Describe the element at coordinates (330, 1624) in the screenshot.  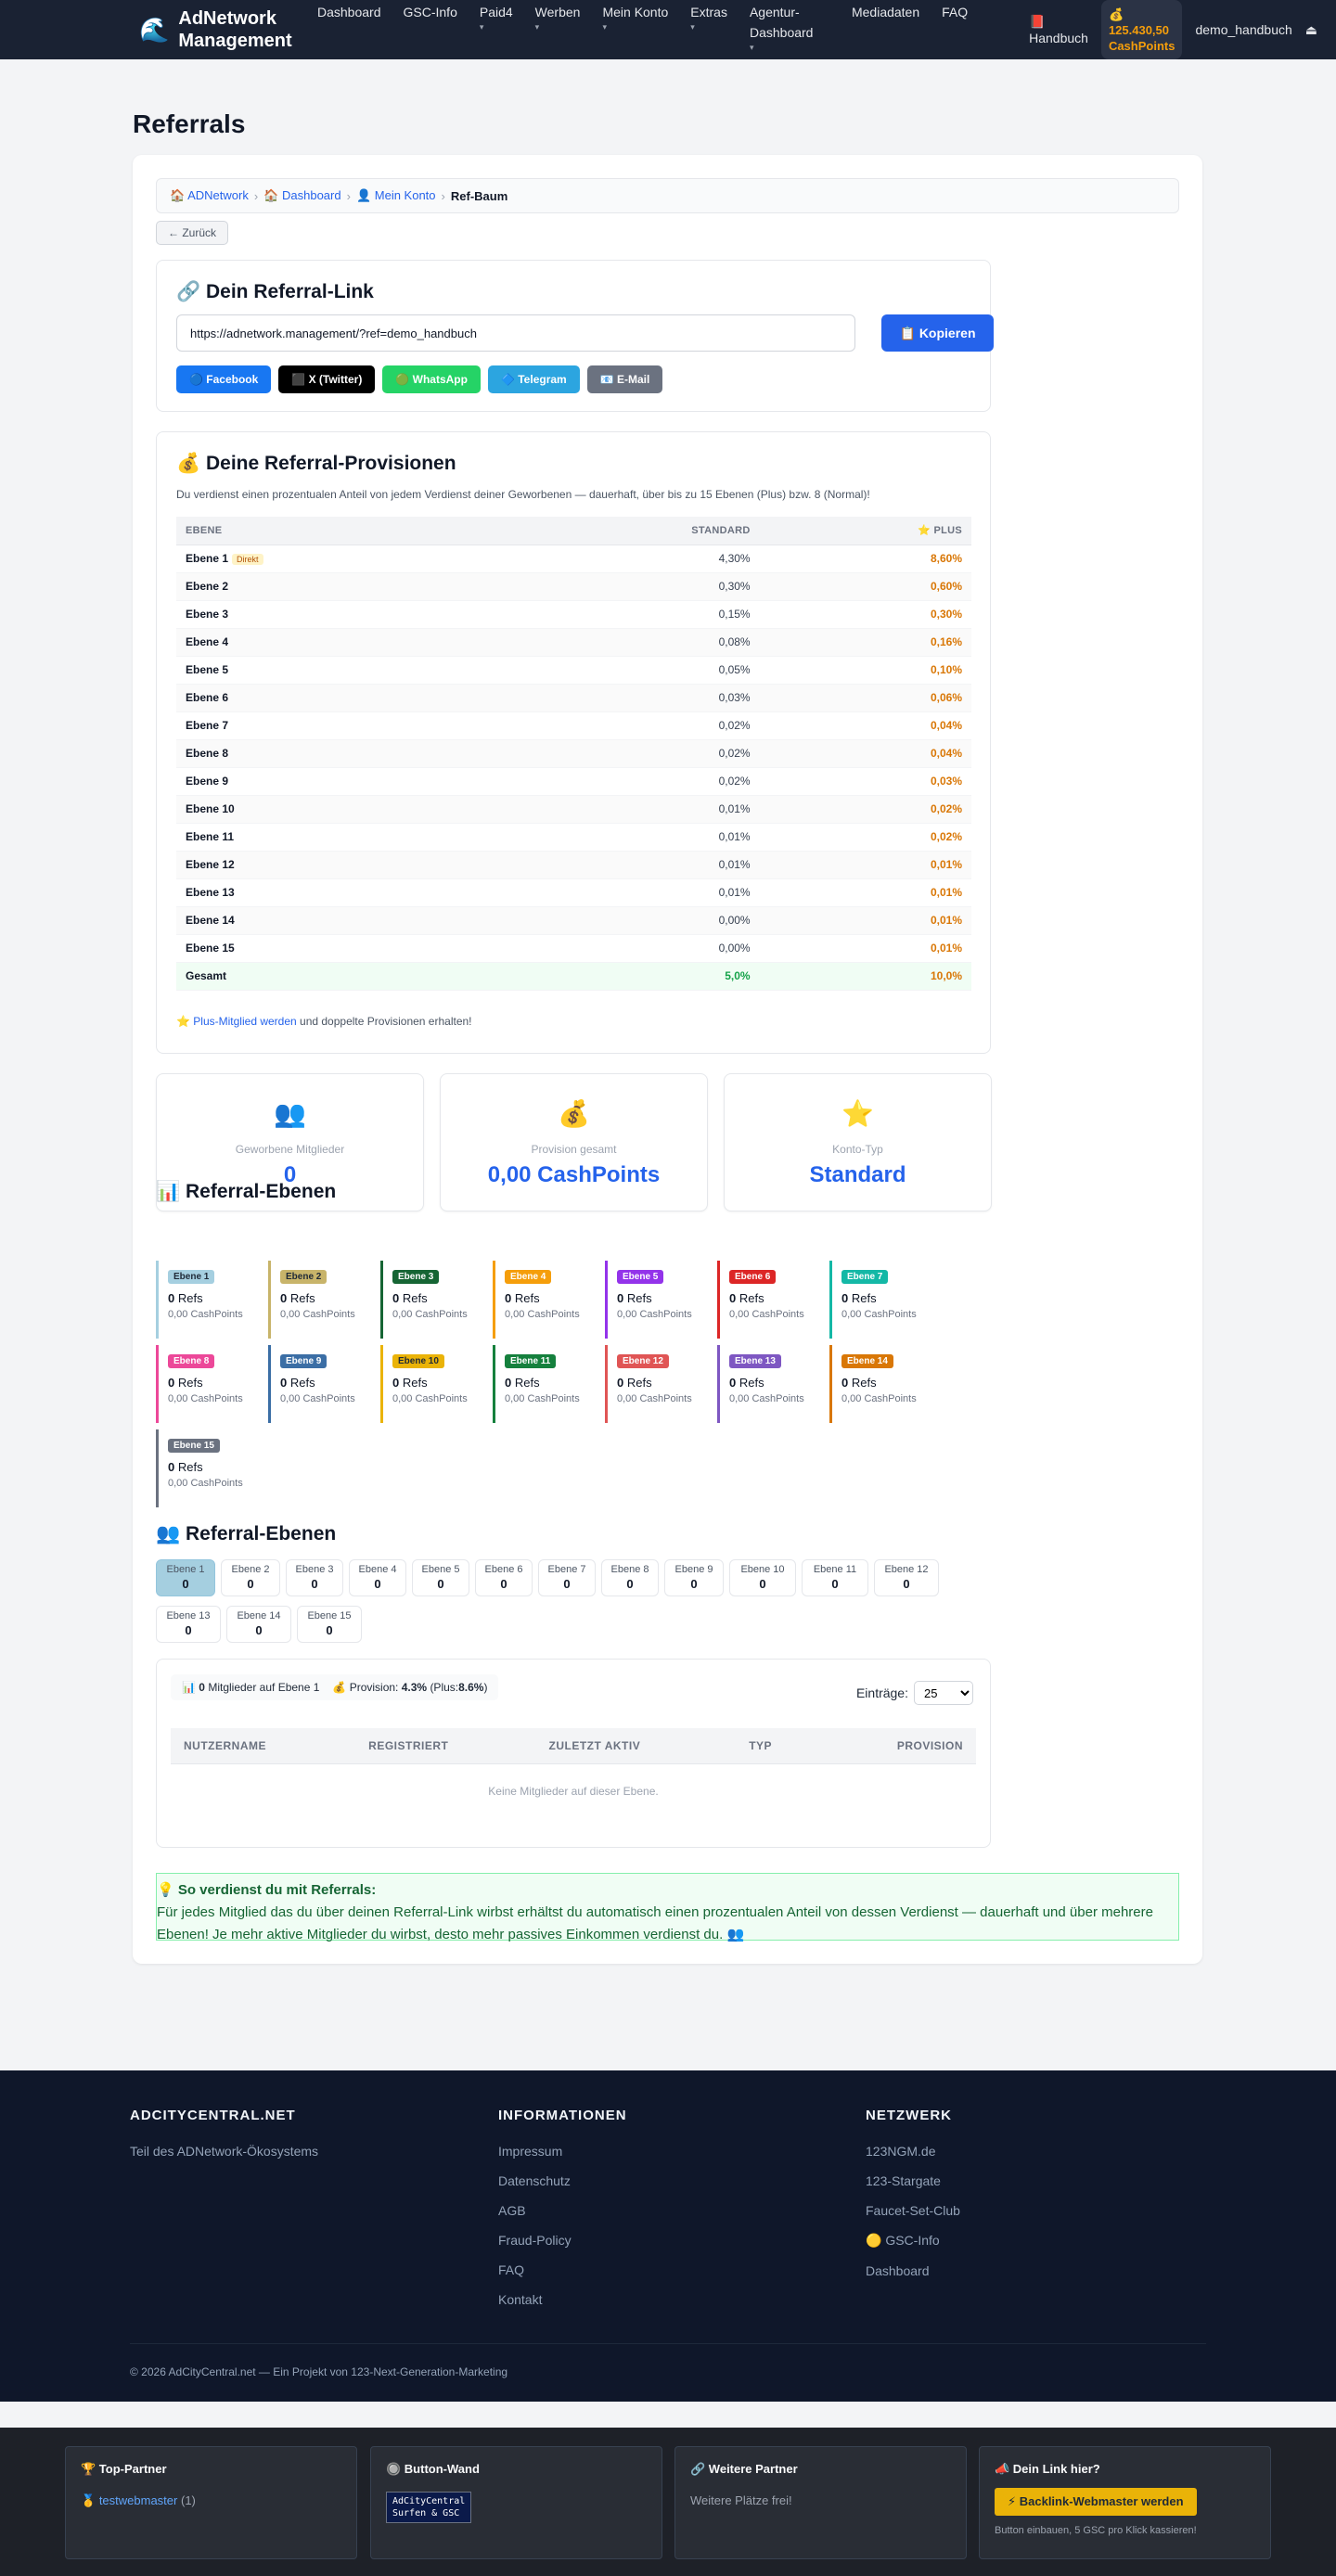
I see `tab-level-15: Ebene 15 0` at that location.